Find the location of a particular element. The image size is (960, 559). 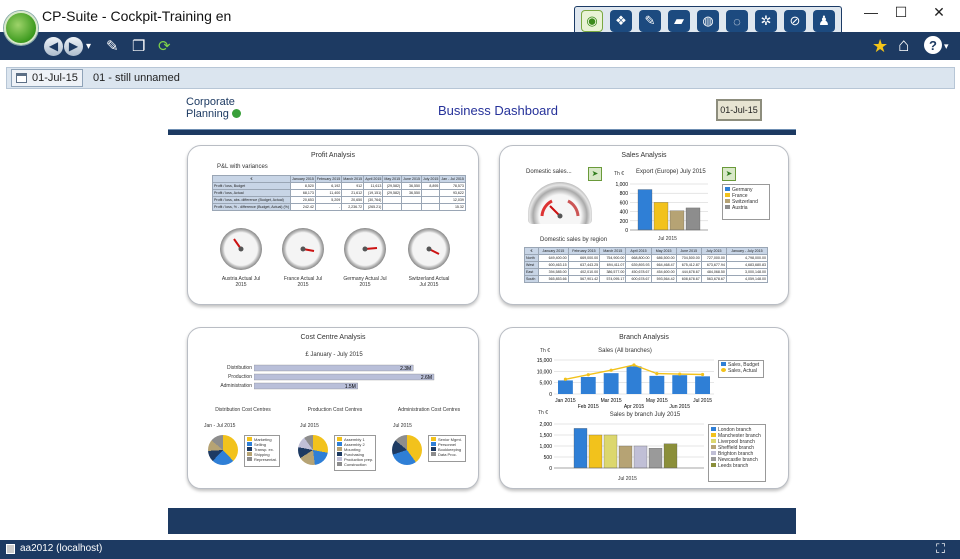

logo-line-2: Planning is located at coordinates (207, 114).